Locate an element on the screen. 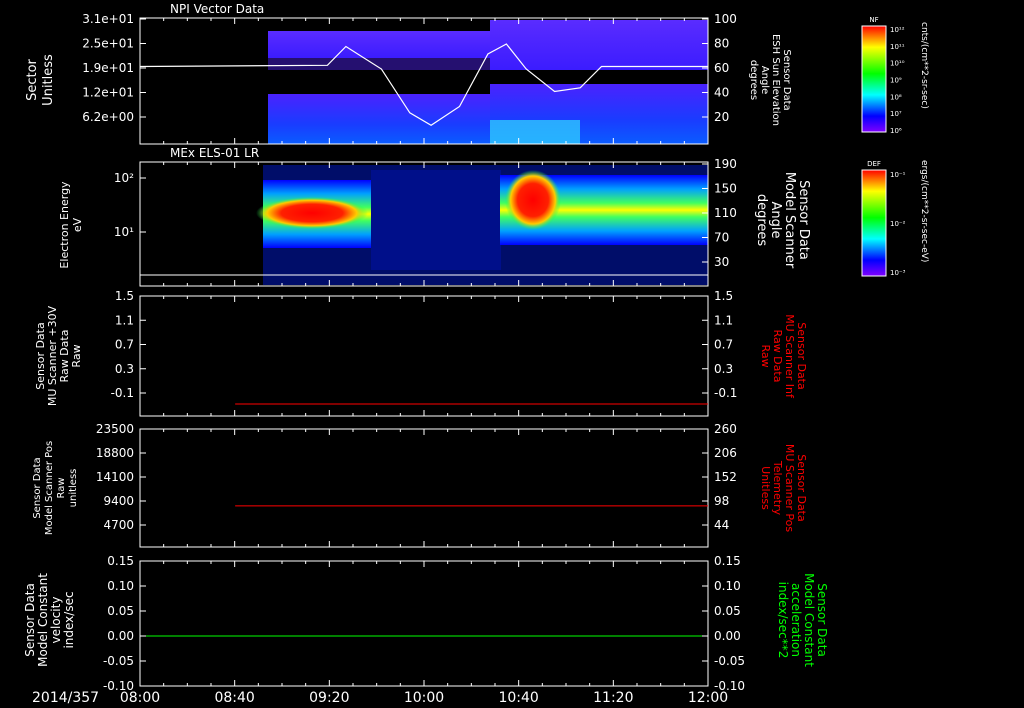 The width and height of the screenshot is (1024, 708). colorbar-npi-scale is located at coordinates (874, 79).